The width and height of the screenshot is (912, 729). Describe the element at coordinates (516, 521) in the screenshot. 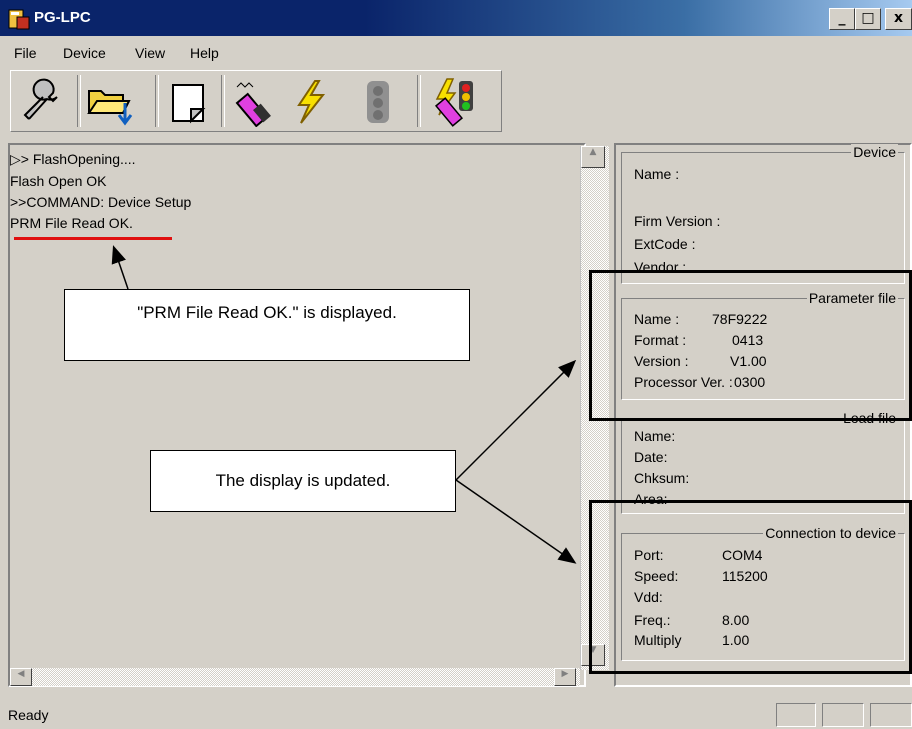

I see `arrow-to-connection` at that location.